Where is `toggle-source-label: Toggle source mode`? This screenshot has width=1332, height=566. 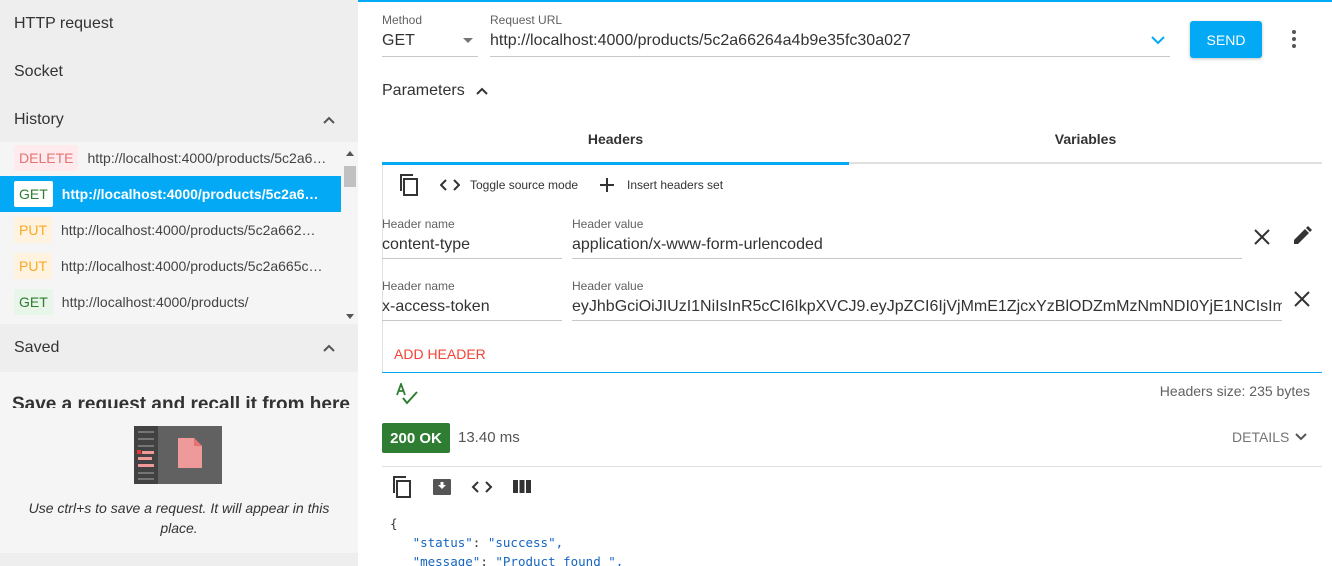 toggle-source-label: Toggle source mode is located at coordinates (524, 185).